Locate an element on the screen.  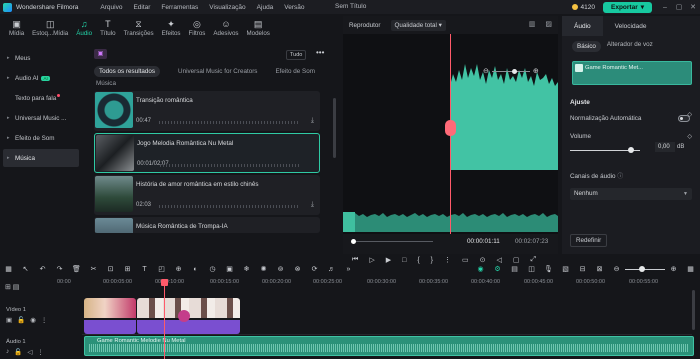
volume-slider is located at coordinates (605, 150).